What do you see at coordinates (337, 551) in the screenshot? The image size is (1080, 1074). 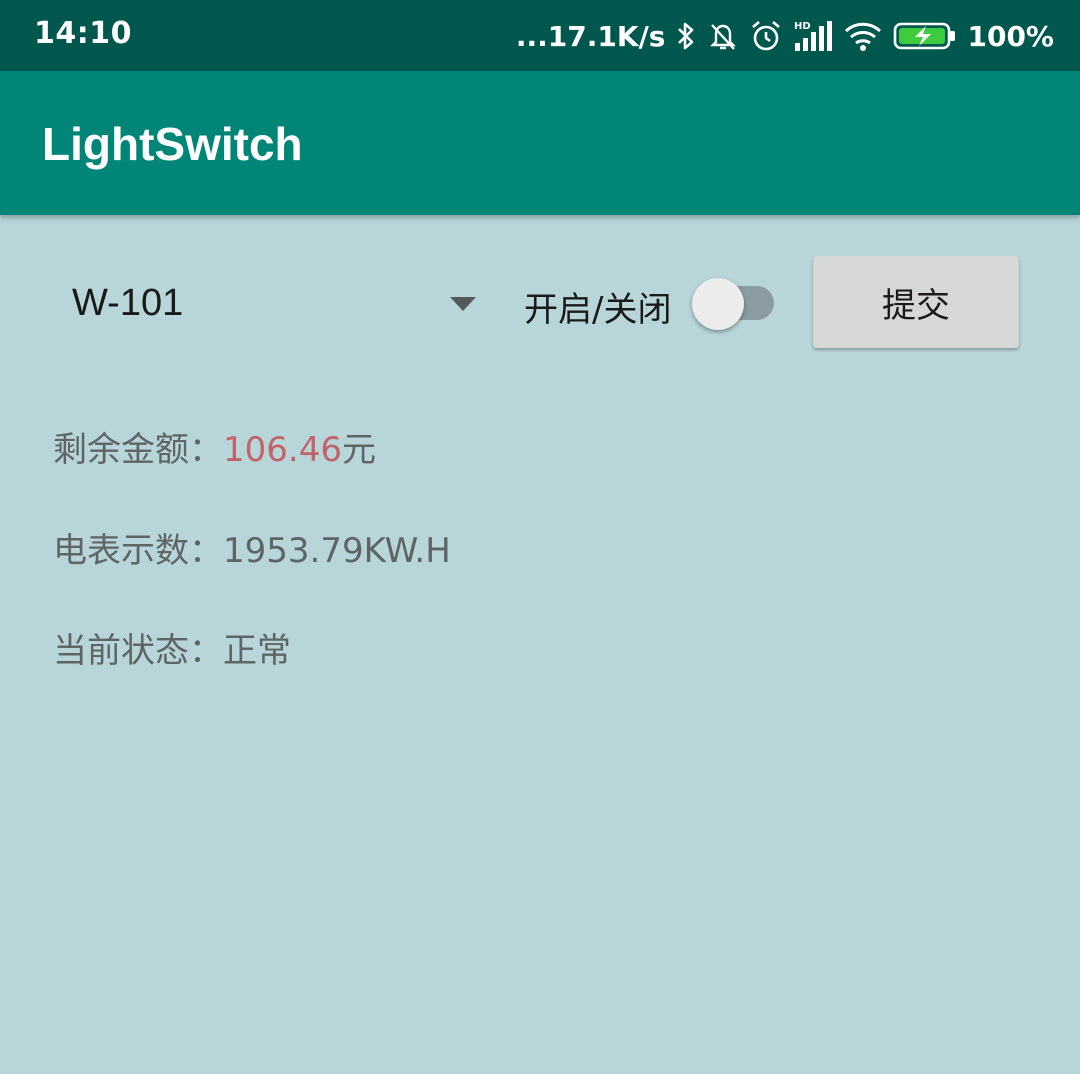 I see `meter-value: 1953.79KW.H` at bounding box center [337, 551].